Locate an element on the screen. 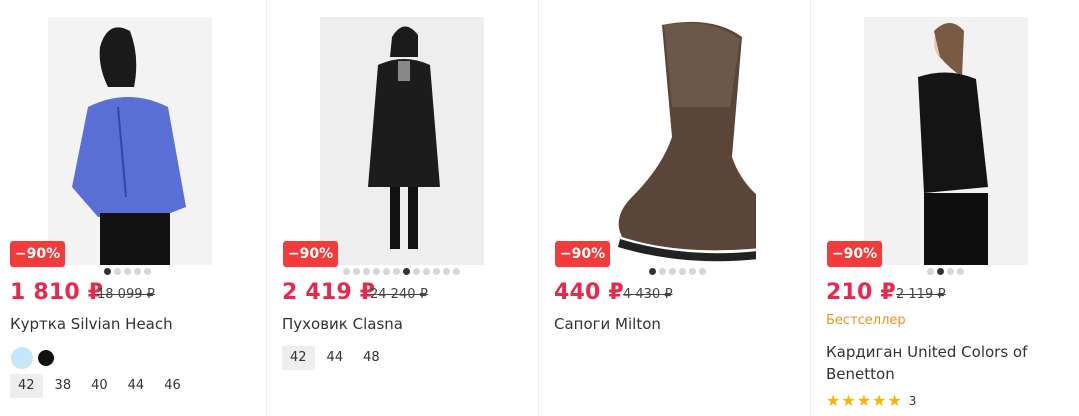 The image size is (1079, 416). product-title: Куртка Silvian Heach is located at coordinates (91, 324).